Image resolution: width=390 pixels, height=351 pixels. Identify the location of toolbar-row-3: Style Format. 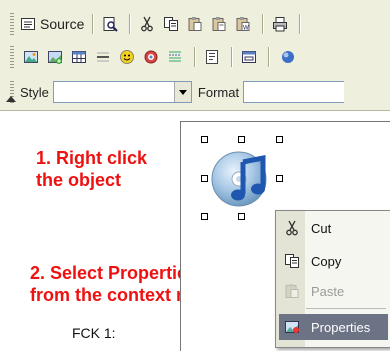
(177, 92).